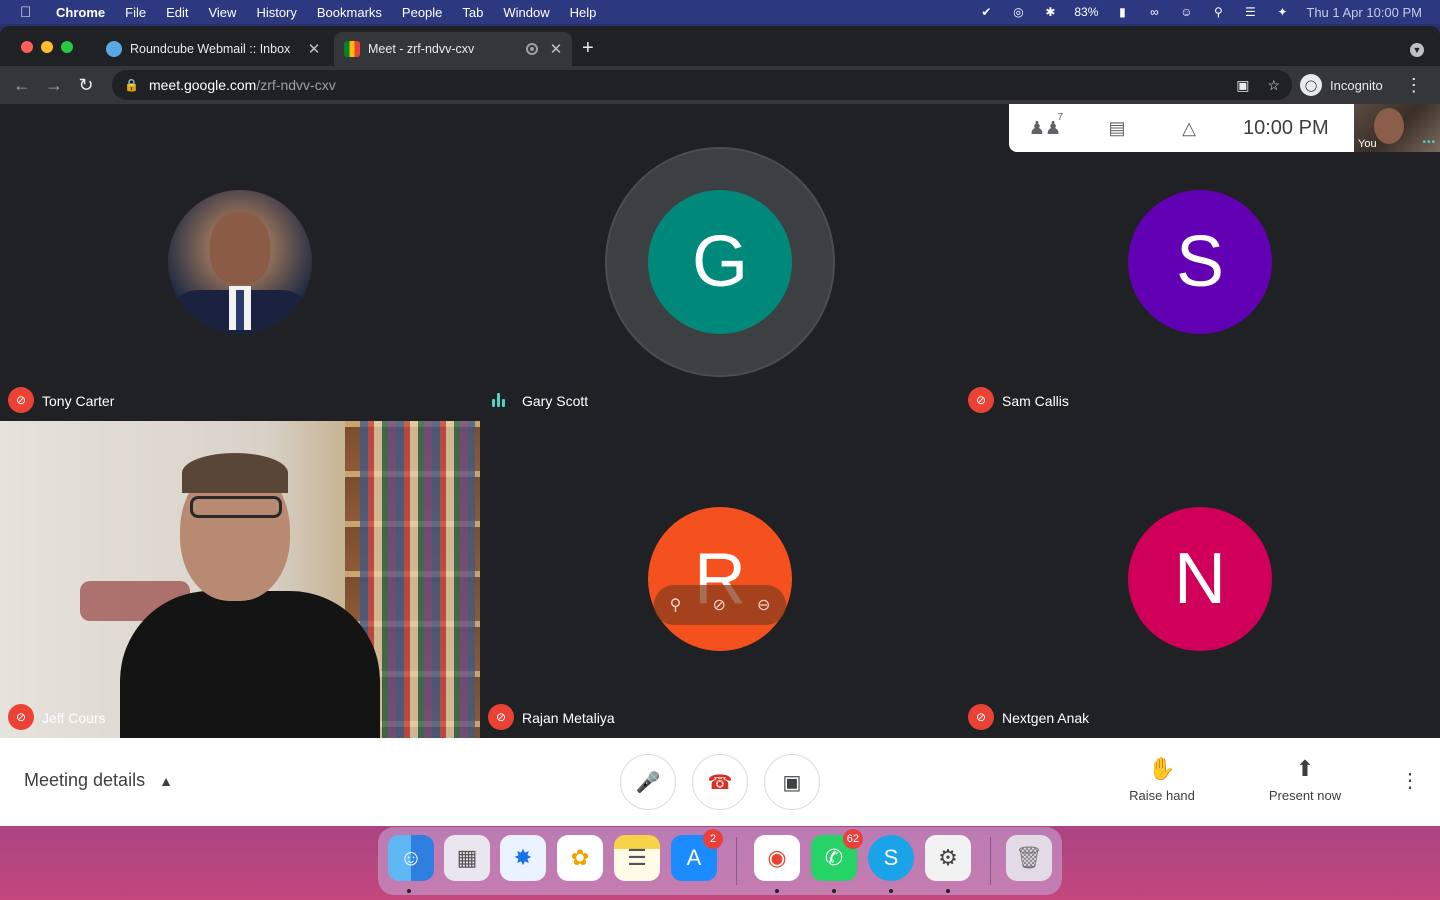 Image resolution: width=1440 pixels, height=900 pixels. Describe the element at coordinates (22, 85) in the screenshot. I see `back-icon: ←` at that location.